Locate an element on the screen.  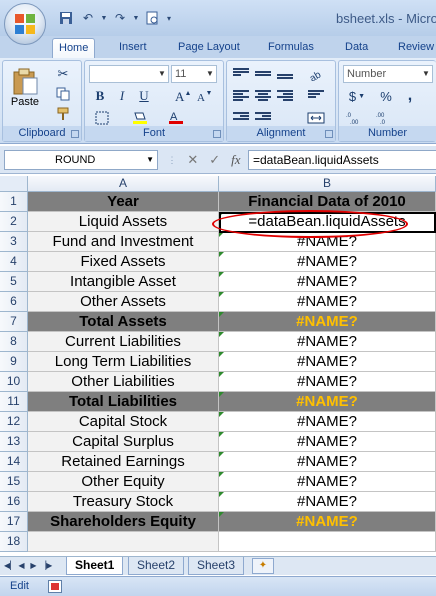
cell-b is located at coordinates (327, 542).